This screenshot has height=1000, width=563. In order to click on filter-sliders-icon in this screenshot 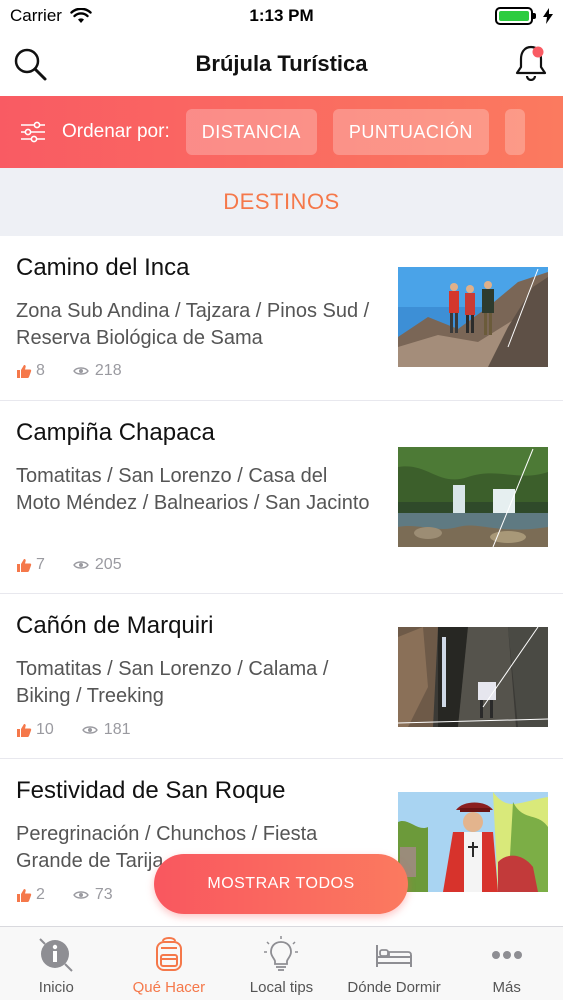, I will do `click(34, 132)`.